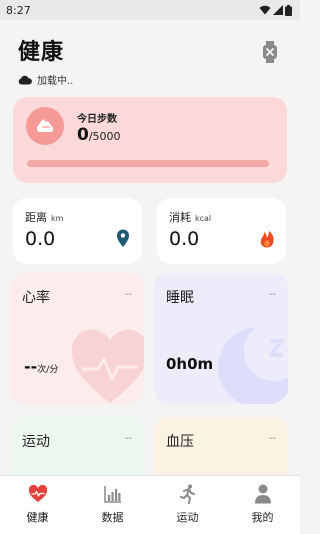 Image resolution: width=320 pixels, height=534 pixels. Describe the element at coordinates (128, 438) in the screenshot. I see `exercise-status: --` at that location.